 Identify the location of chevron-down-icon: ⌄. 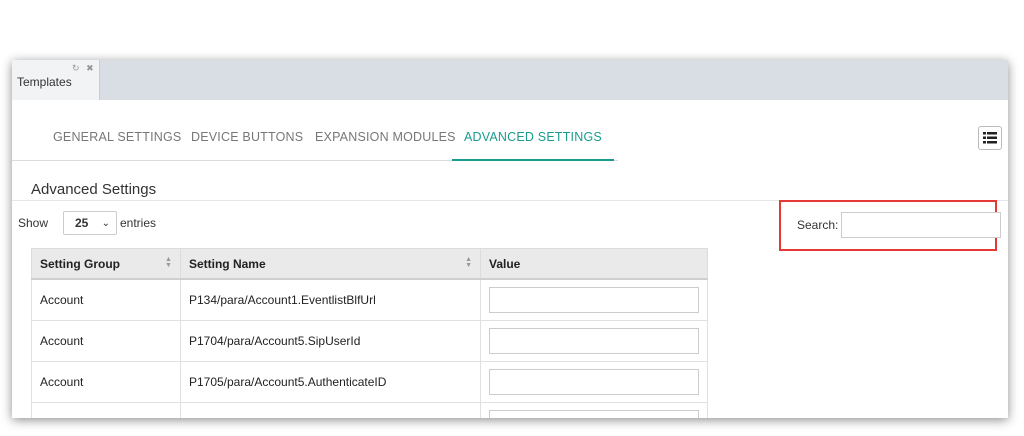
(105, 223).